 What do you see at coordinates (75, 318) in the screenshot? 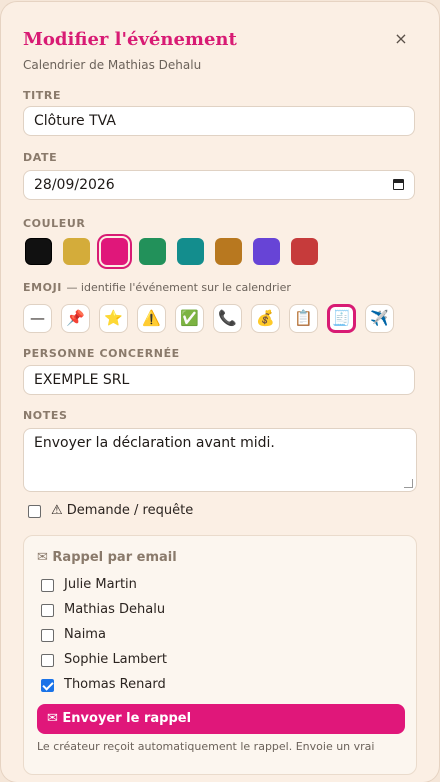
I see `emoji-option-pin: 📌` at bounding box center [75, 318].